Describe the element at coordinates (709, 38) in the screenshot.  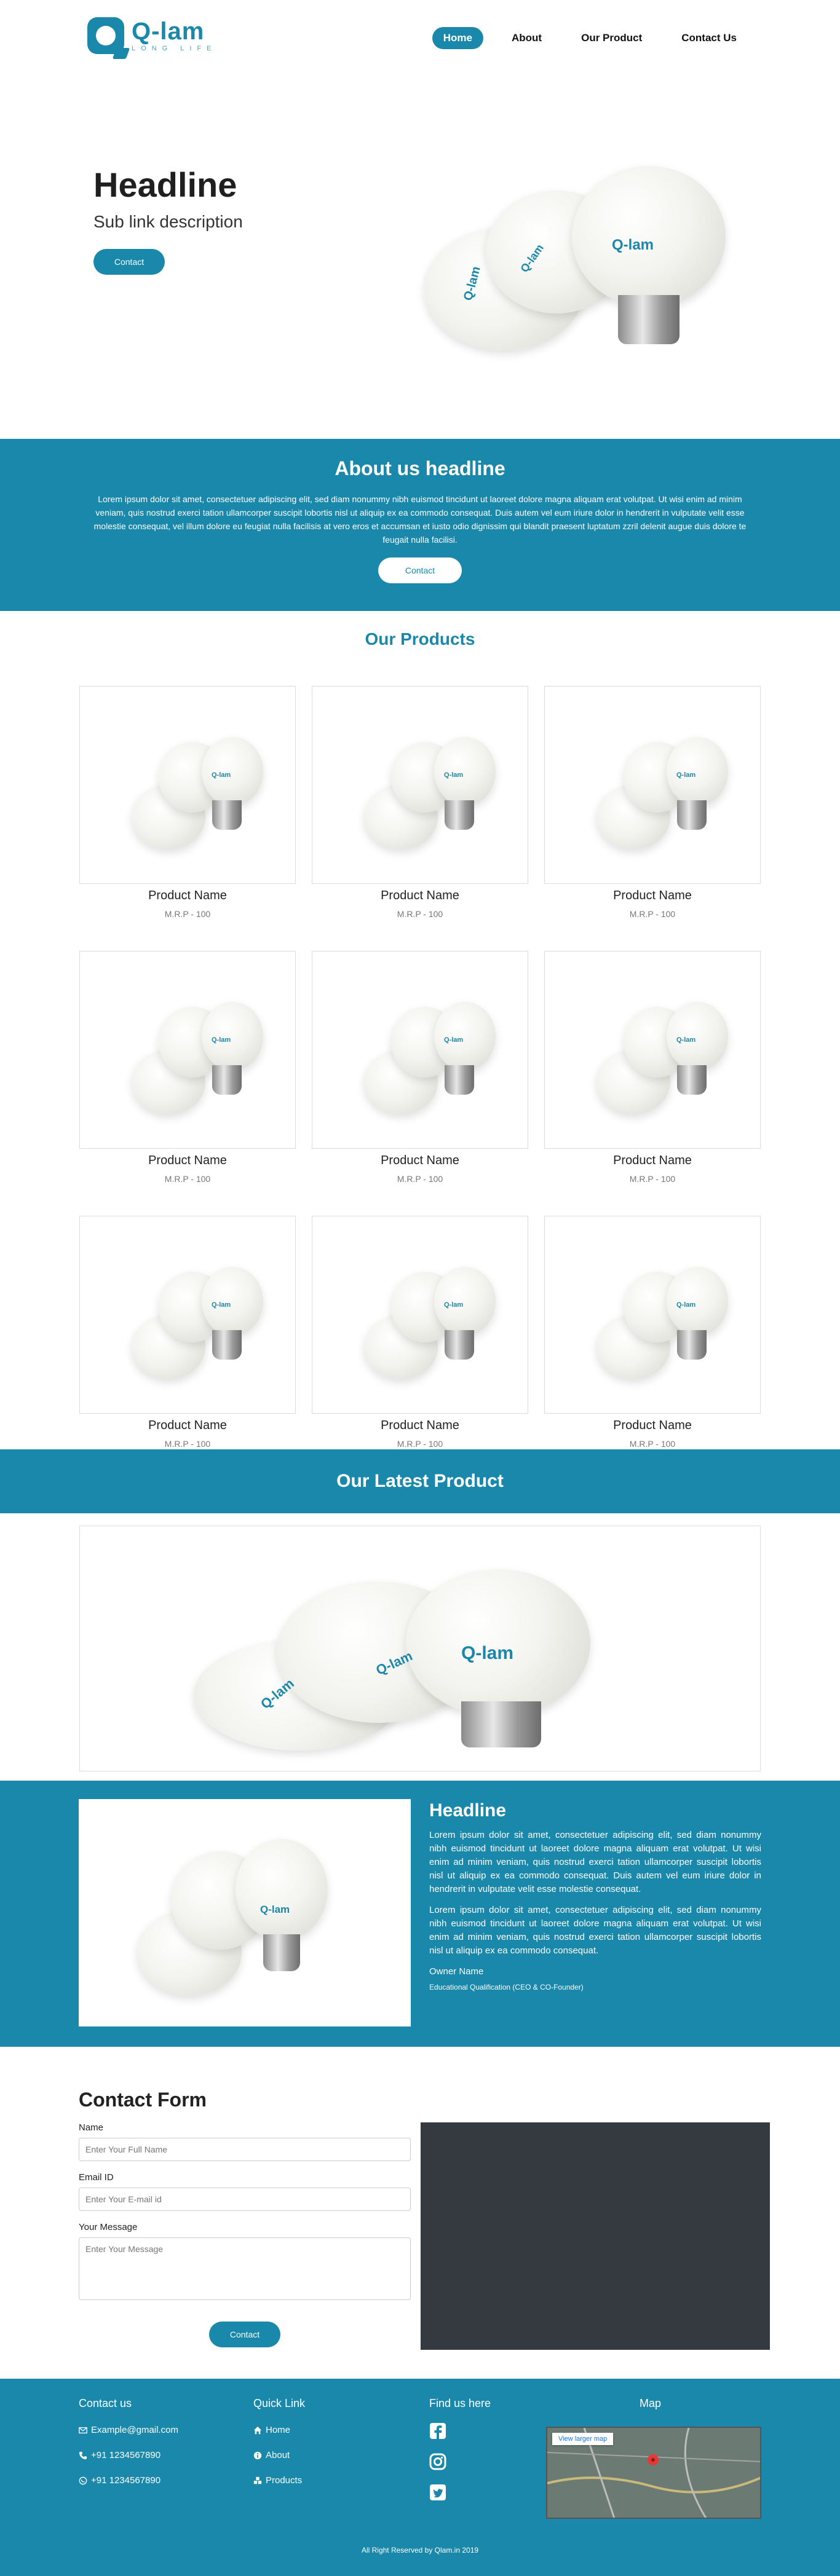
I see `nav-contact-us: Contact Us` at that location.